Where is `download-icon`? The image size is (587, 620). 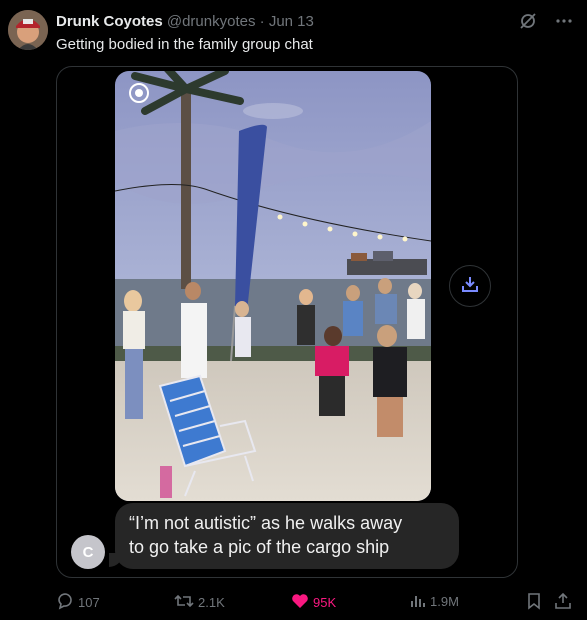 download-icon is located at coordinates (470, 286).